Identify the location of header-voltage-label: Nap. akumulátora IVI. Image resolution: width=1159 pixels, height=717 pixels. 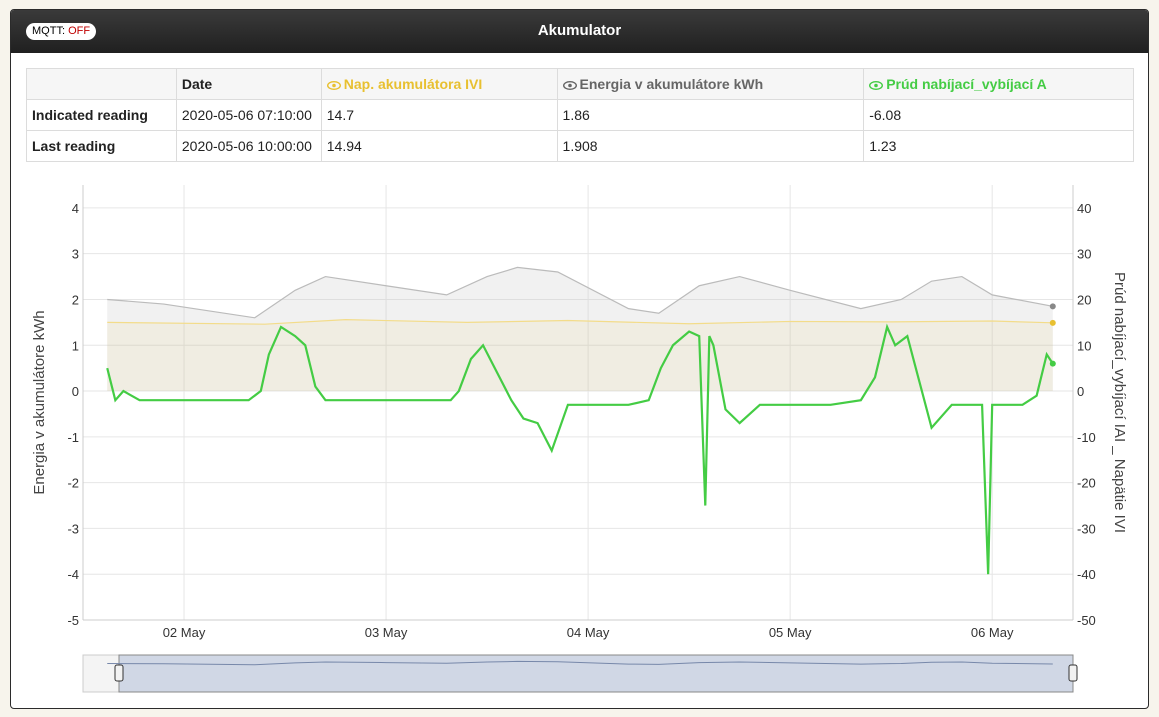
(413, 84).